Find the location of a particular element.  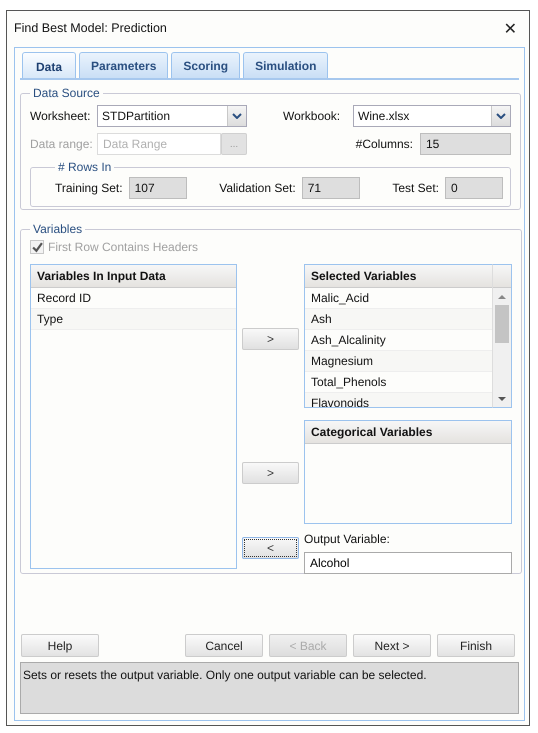

group-title: # Rows In is located at coordinates (84, 167).